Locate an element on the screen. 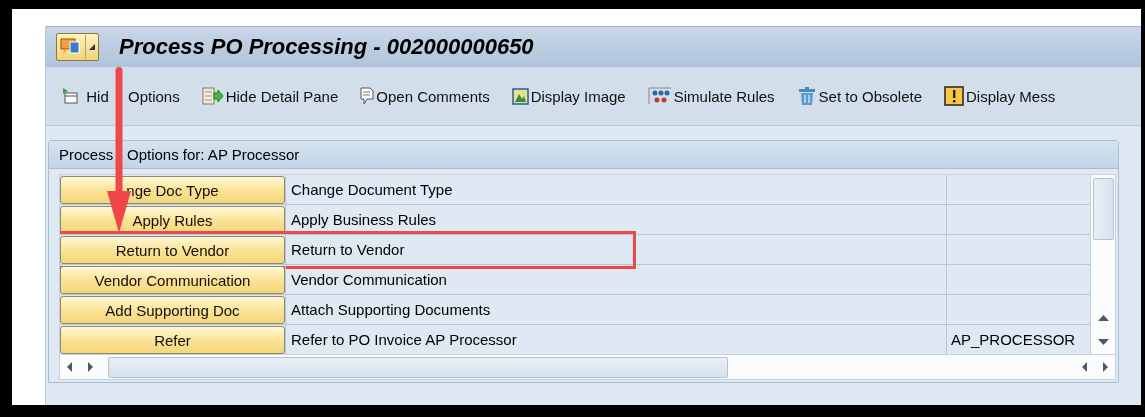 This screenshot has width=1145, height=417. vertical-scrollbar is located at coordinates (1102, 264).